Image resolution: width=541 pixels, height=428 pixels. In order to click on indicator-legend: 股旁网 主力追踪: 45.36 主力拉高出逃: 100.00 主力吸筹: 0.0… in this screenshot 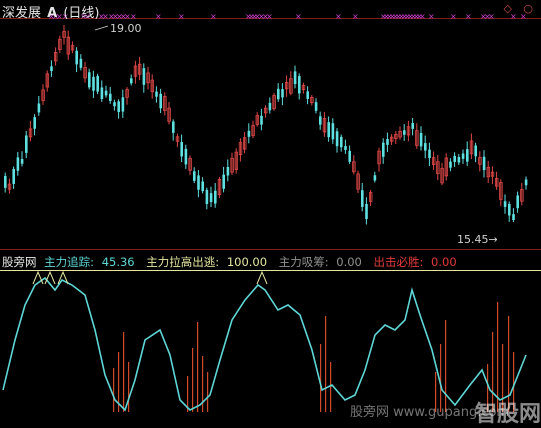, I will do `click(233, 262)`.